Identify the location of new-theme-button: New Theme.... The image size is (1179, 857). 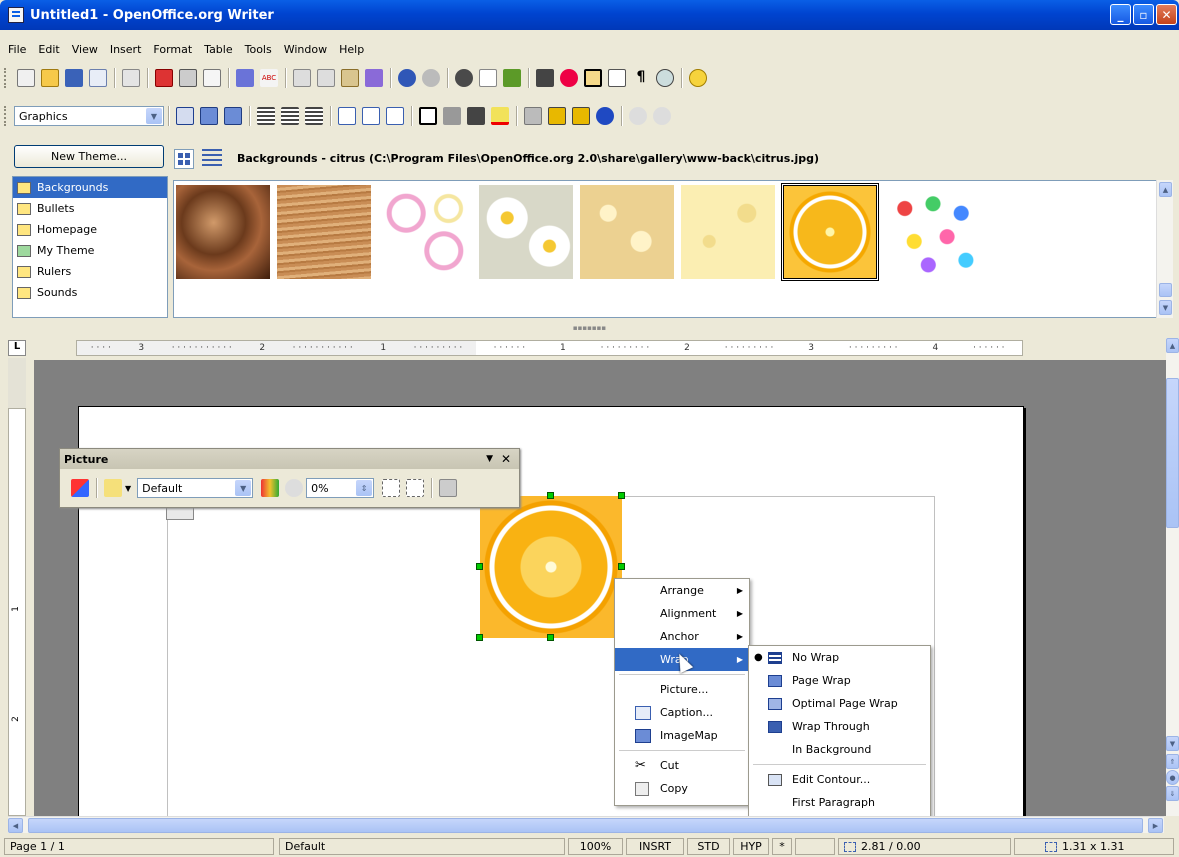
(89, 156).